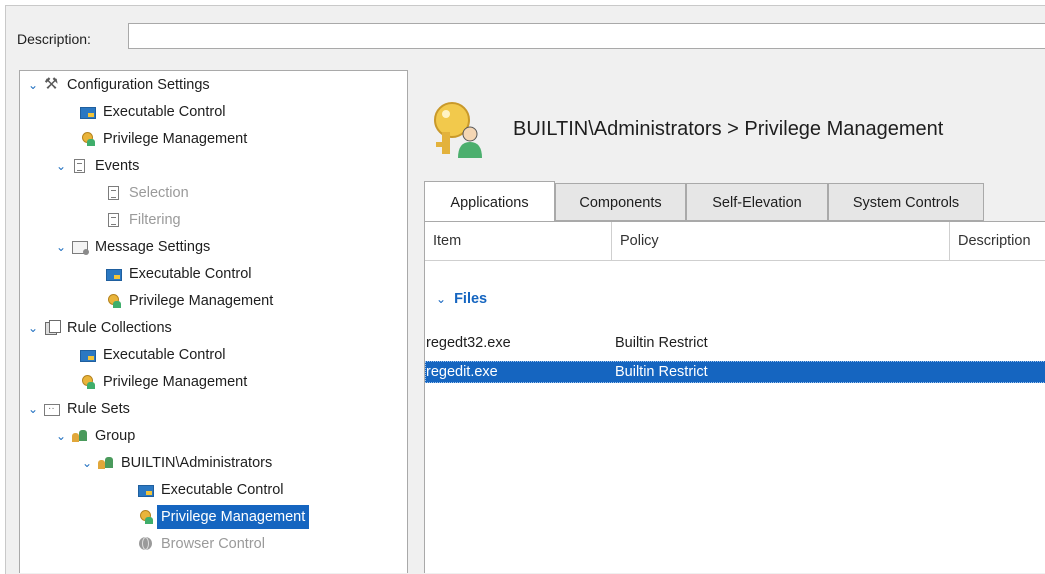  I want to click on tree-item-filtering: Filtering, so click(143, 220).